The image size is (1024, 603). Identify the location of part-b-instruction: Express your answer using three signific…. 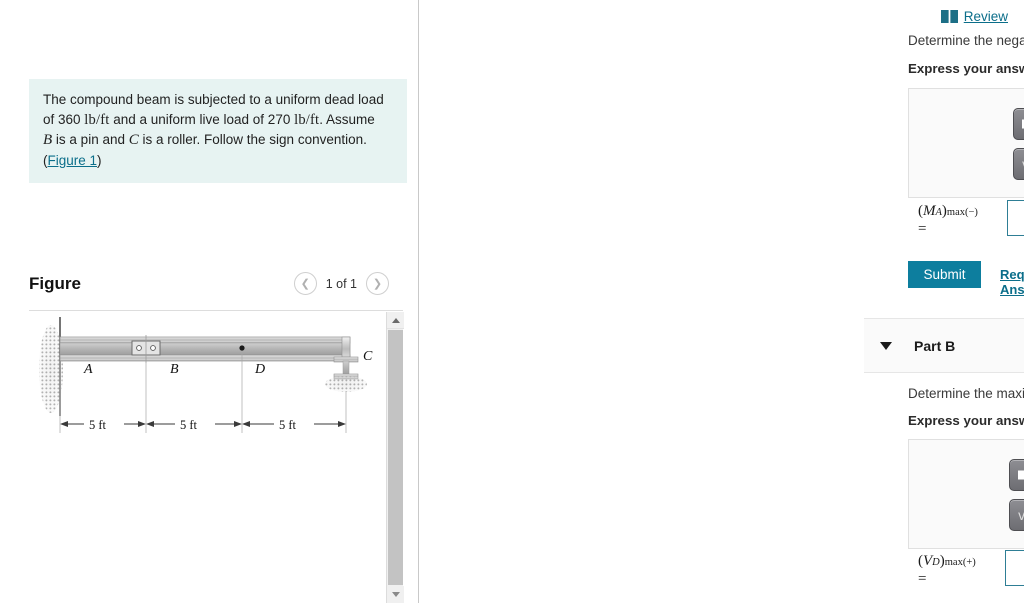
(966, 420).